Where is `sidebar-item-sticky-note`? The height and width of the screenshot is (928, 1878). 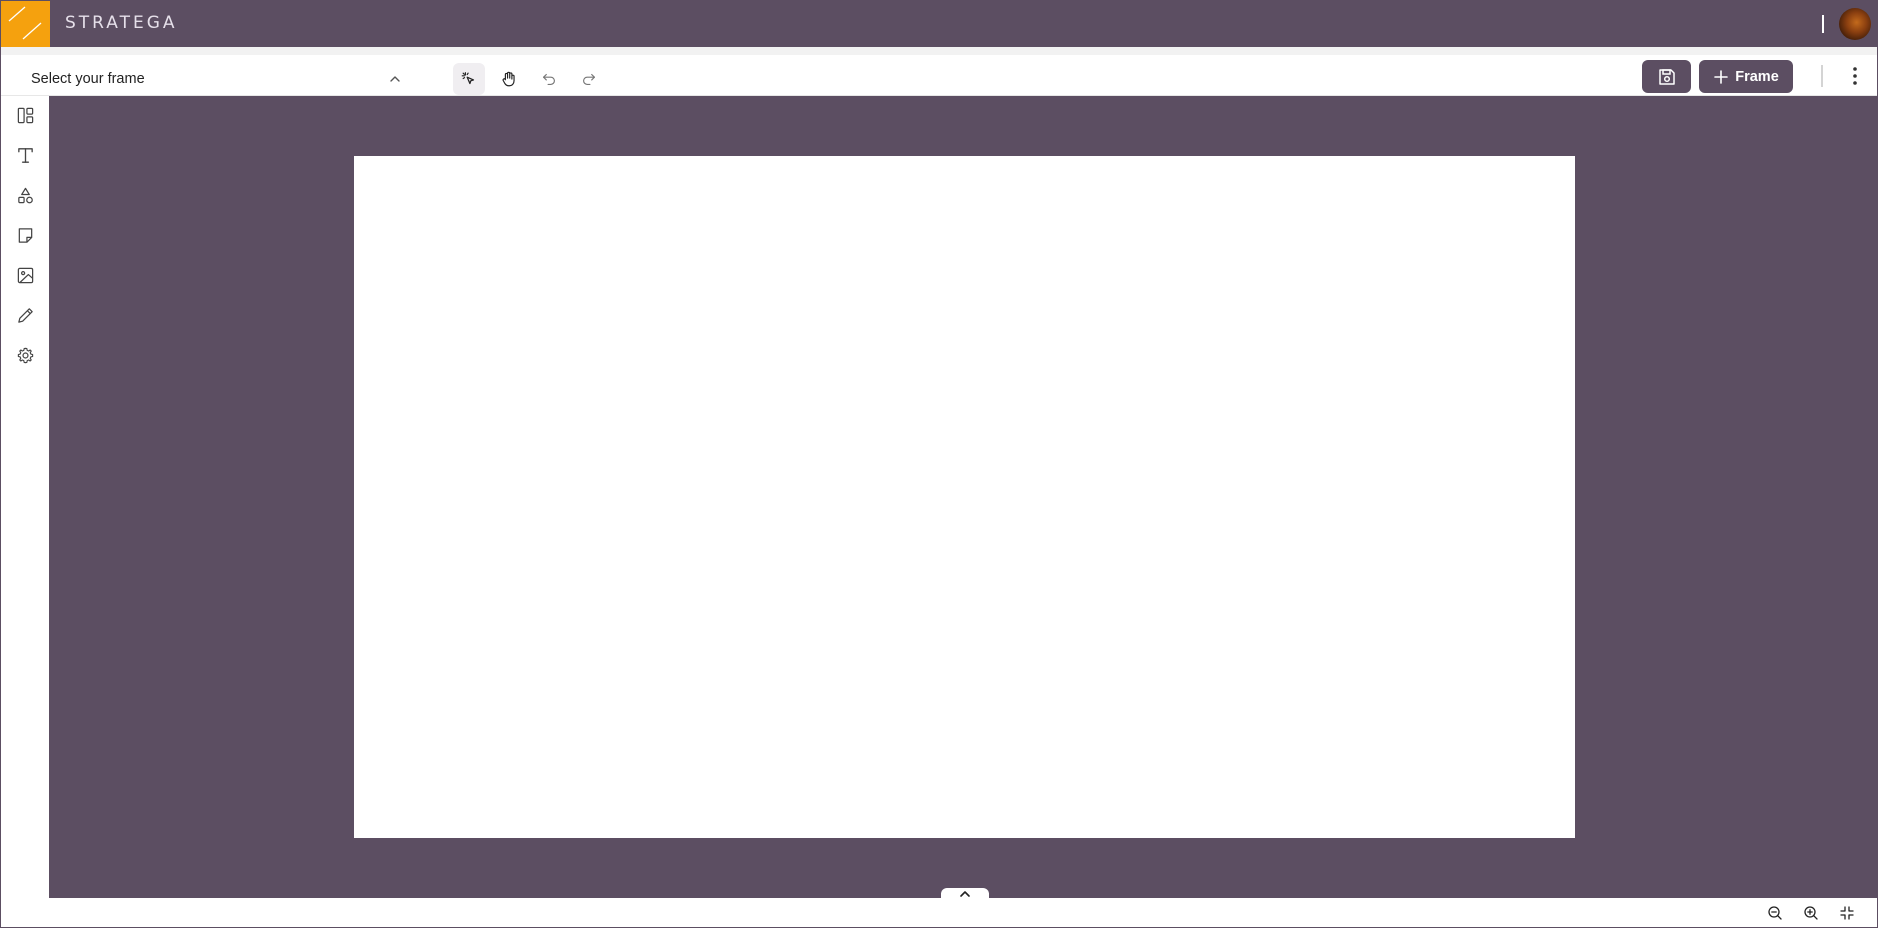
sidebar-item-sticky-note is located at coordinates (25, 235).